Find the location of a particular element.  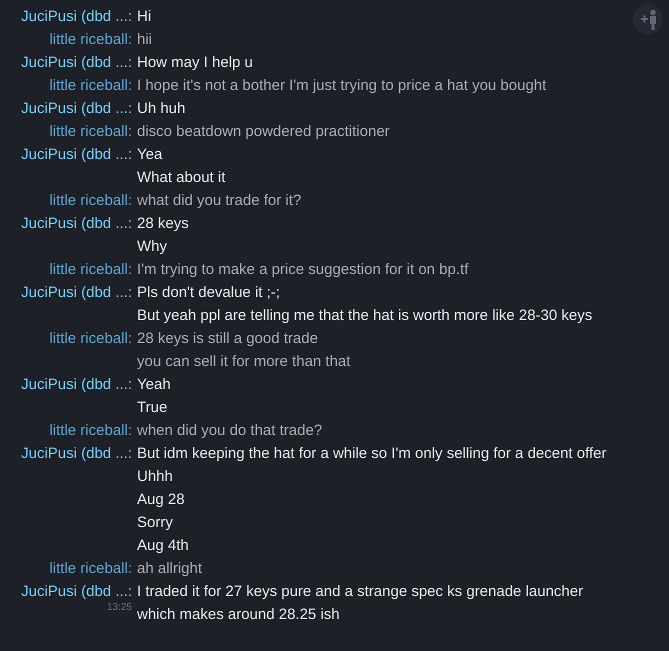

chat-message: True is located at coordinates (152, 408).